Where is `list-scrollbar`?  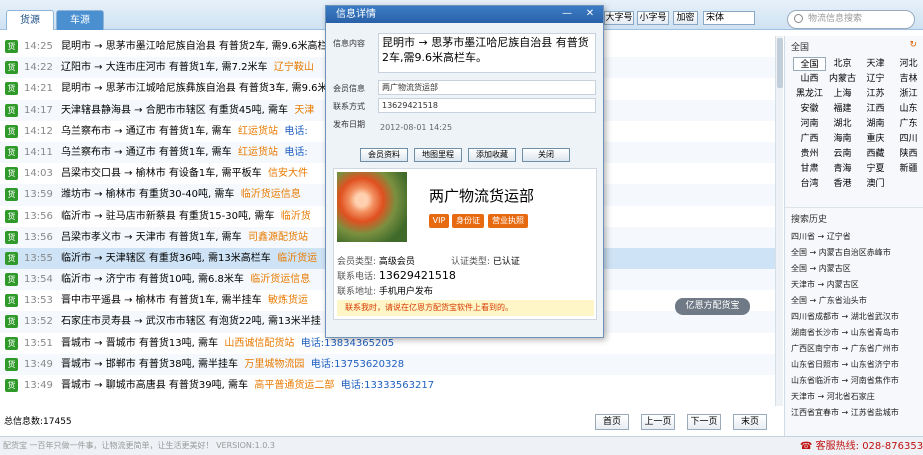
list-scrollbar is located at coordinates (779, 221).